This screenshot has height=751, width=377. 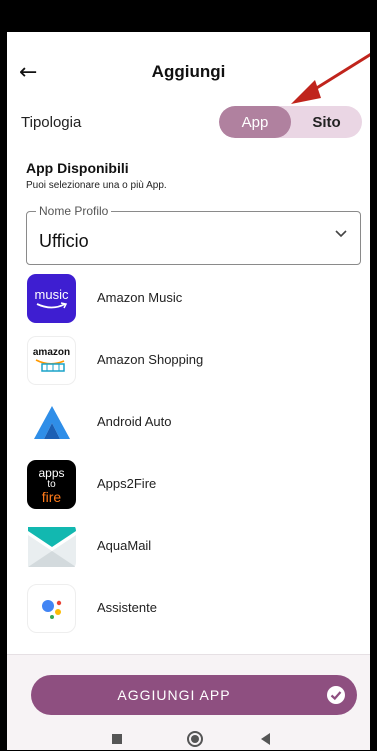 I want to click on android-auto-glyph, so click(x=51, y=422).